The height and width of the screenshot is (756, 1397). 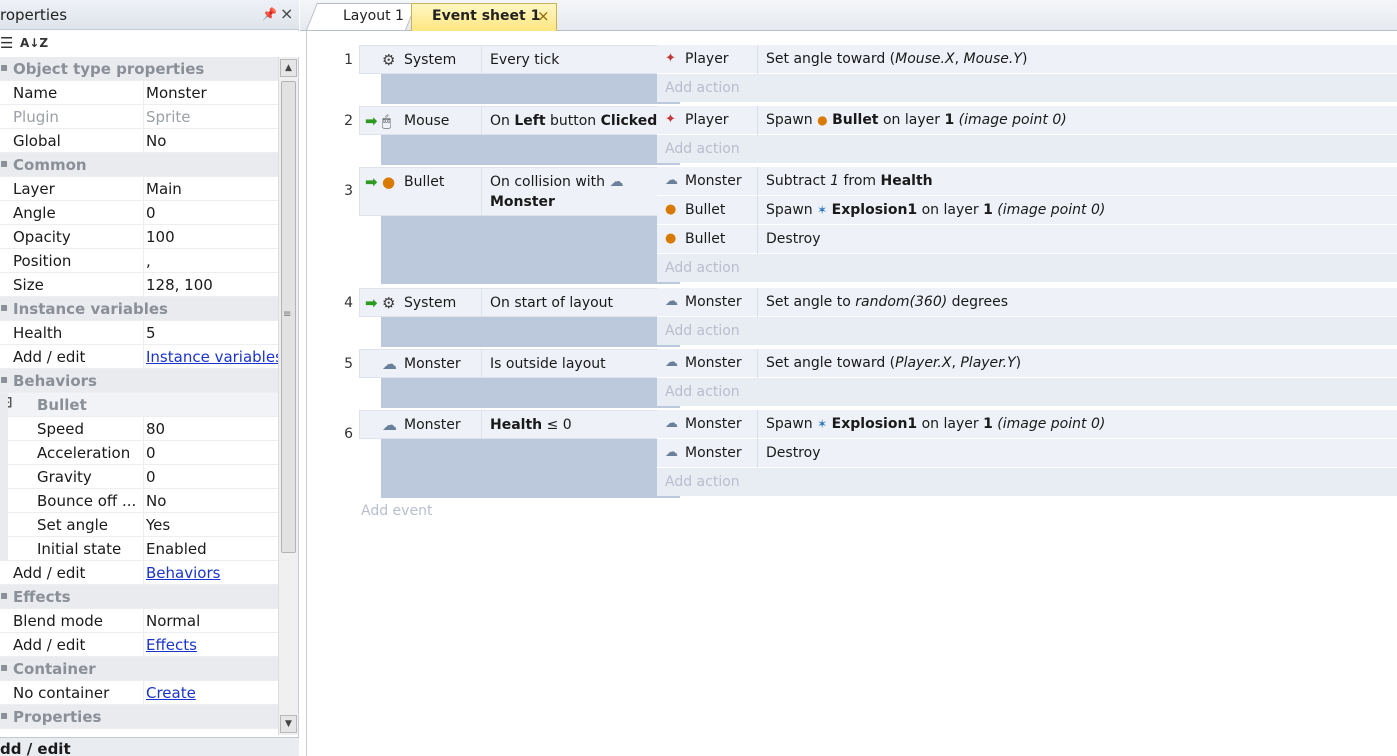 I want to click on action-row: ☁ Monster Set angle to random(360) degrees, so click(x=1027, y=302).